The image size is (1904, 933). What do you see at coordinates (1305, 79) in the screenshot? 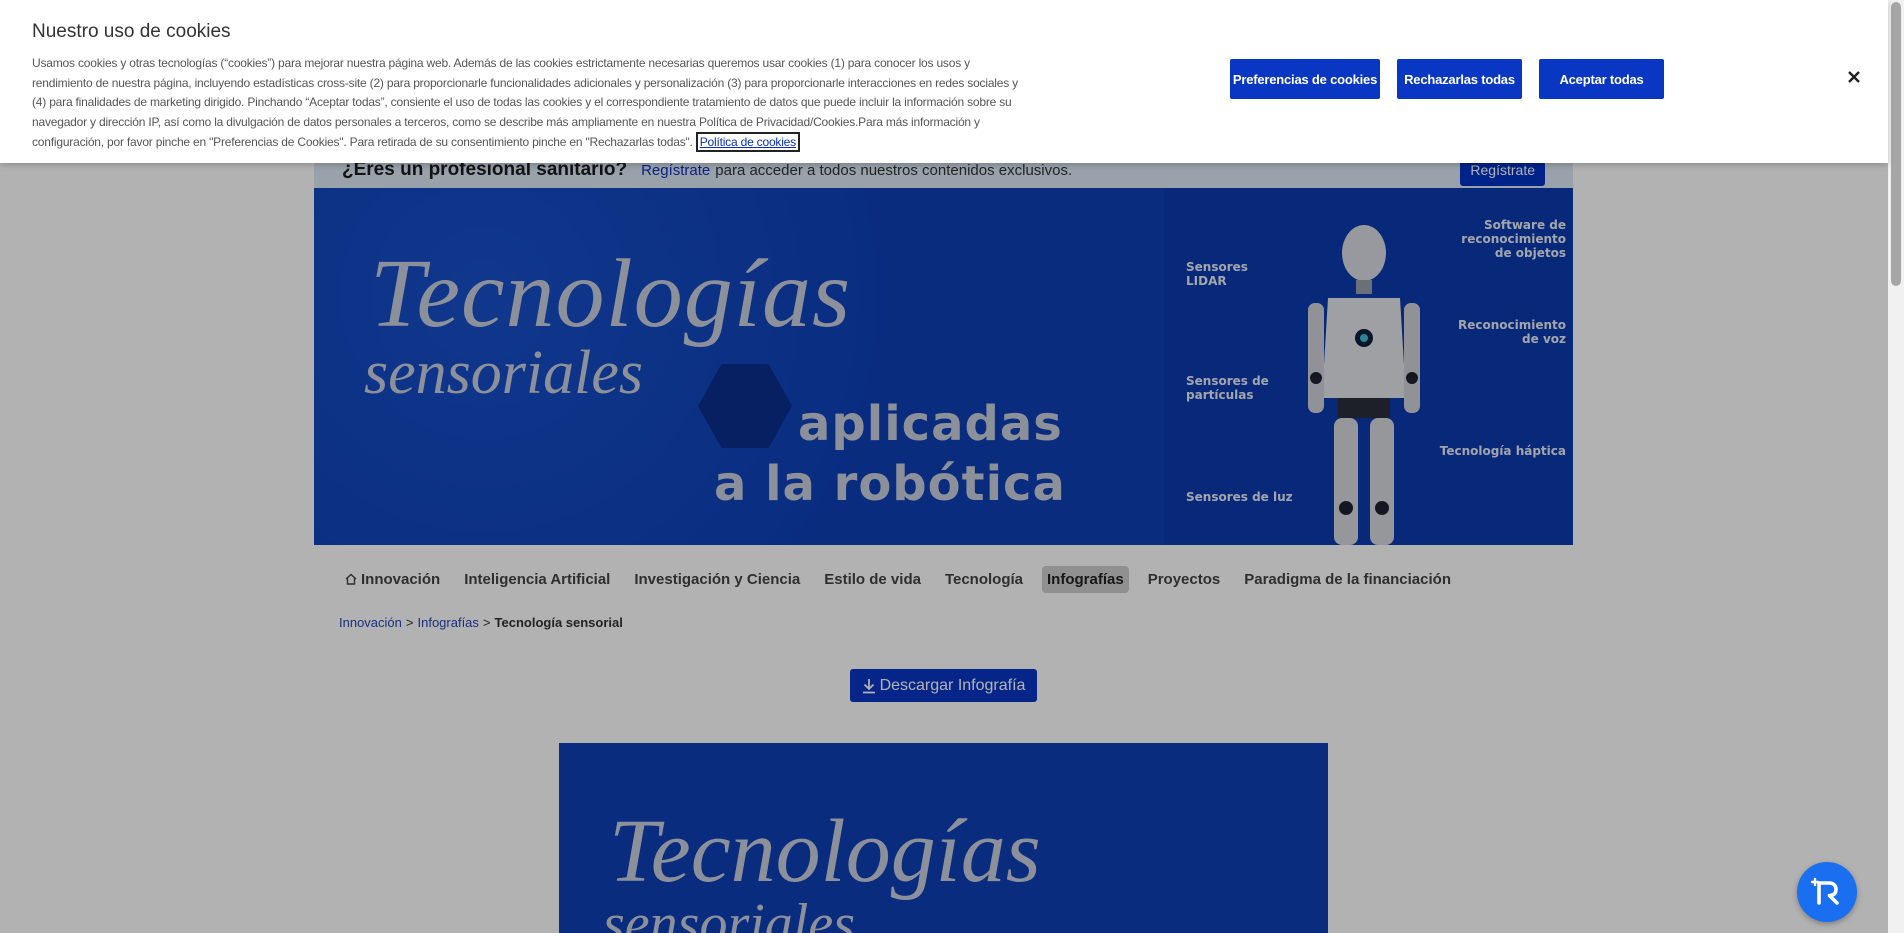
I see `cookie-preferences-button: Preferencias de cookies` at bounding box center [1305, 79].